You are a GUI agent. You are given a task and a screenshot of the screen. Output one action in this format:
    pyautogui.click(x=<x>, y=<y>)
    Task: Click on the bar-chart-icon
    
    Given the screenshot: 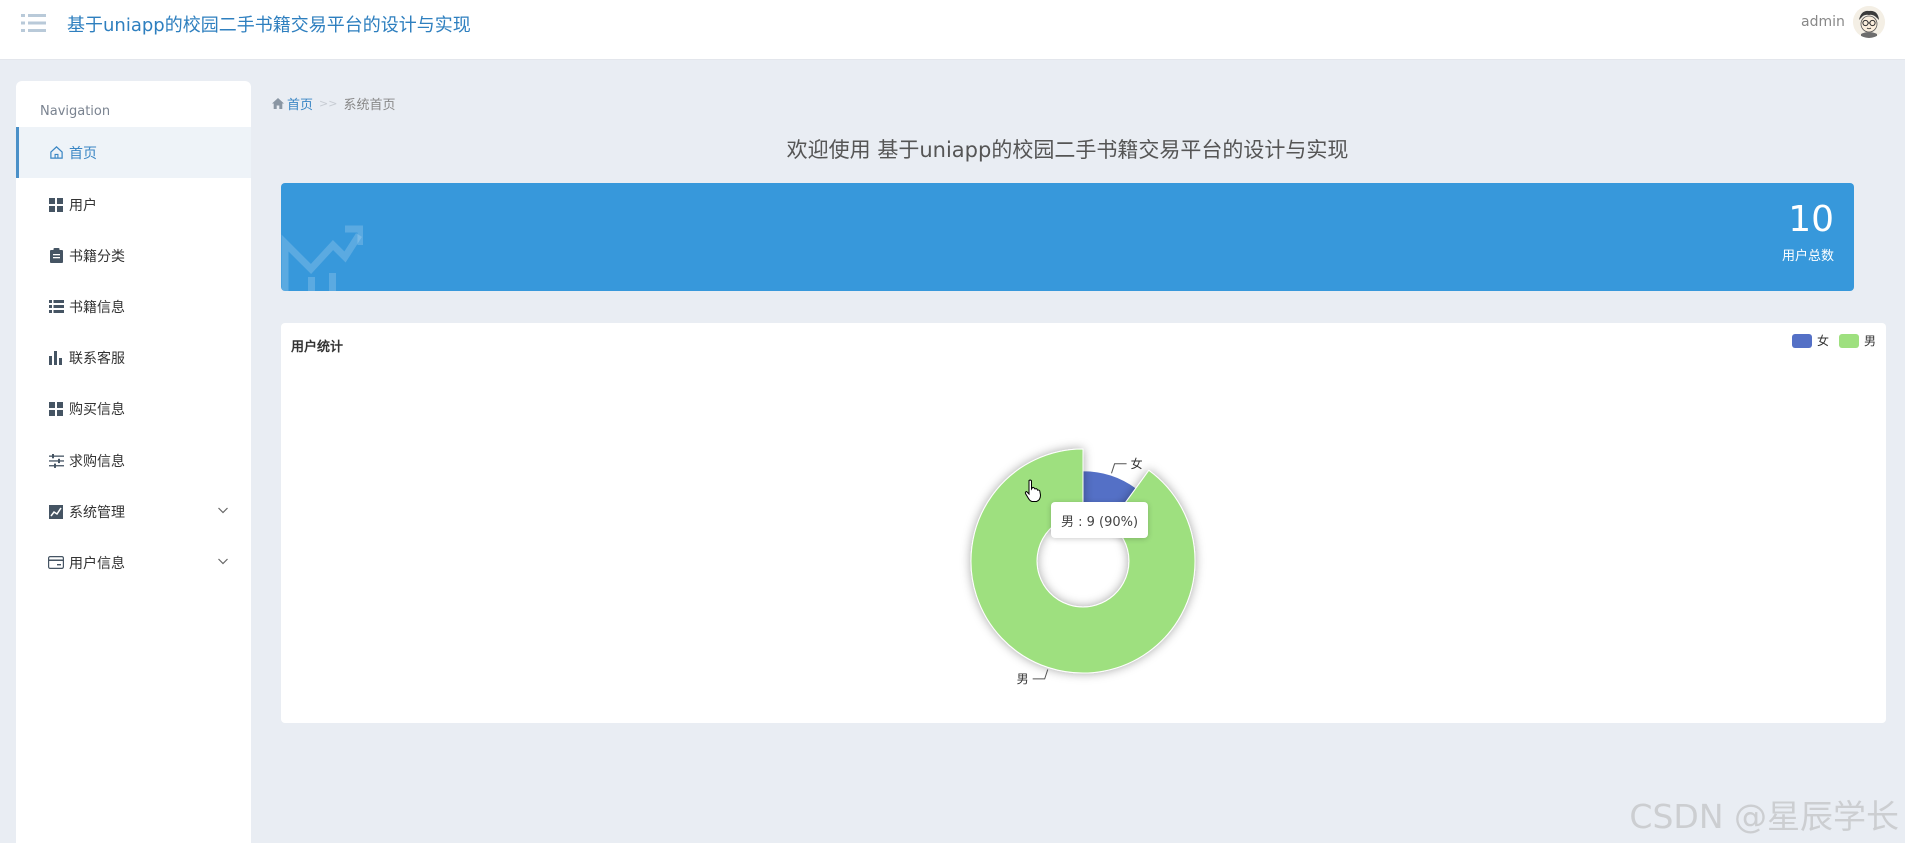 What is the action you would take?
    pyautogui.click(x=56, y=358)
    